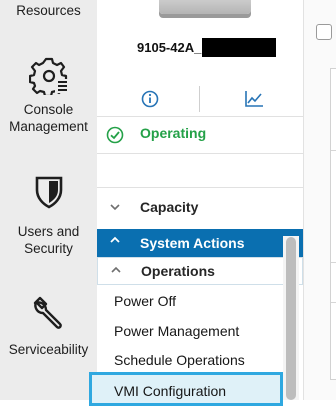 The image size is (336, 406). I want to click on chevron-down-icon, so click(115, 207).